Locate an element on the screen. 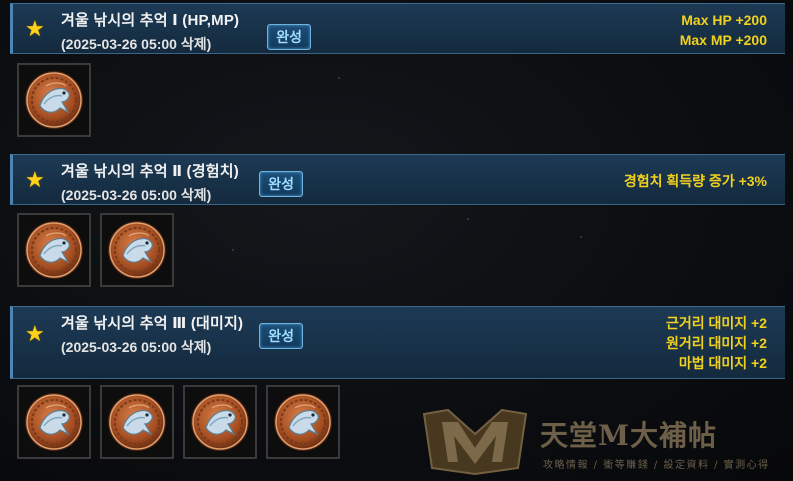 The height and width of the screenshot is (481, 793). effect-line: 마법 대미지 +2 is located at coordinates (722, 363).